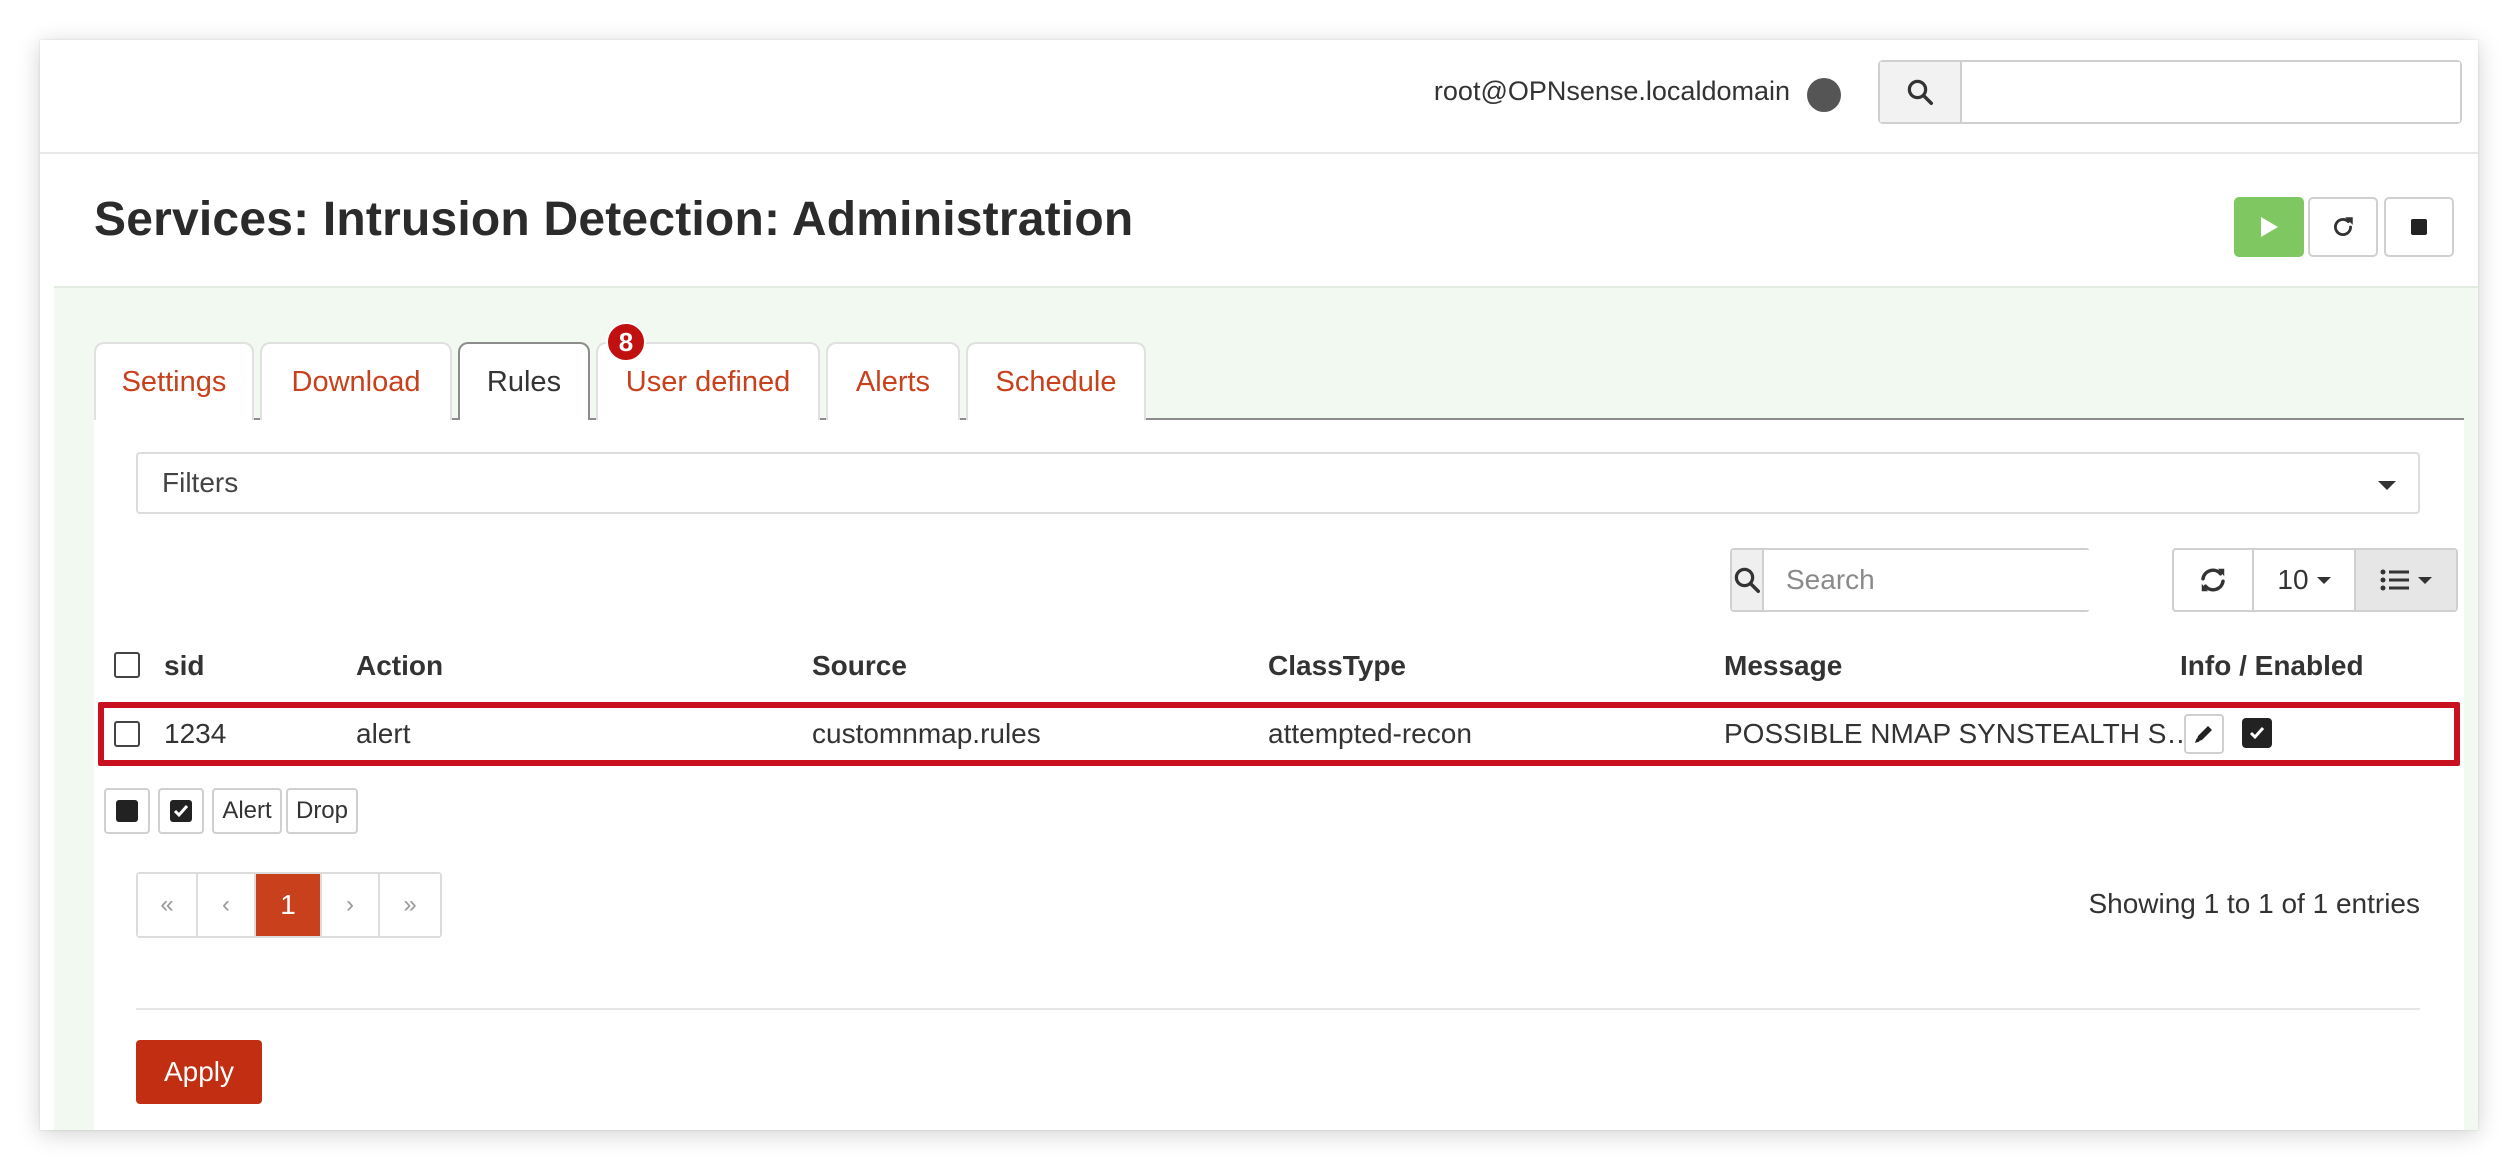 The image size is (2518, 1168). Describe the element at coordinates (2293, 579) in the screenshot. I see `page-size-value: 10` at that location.